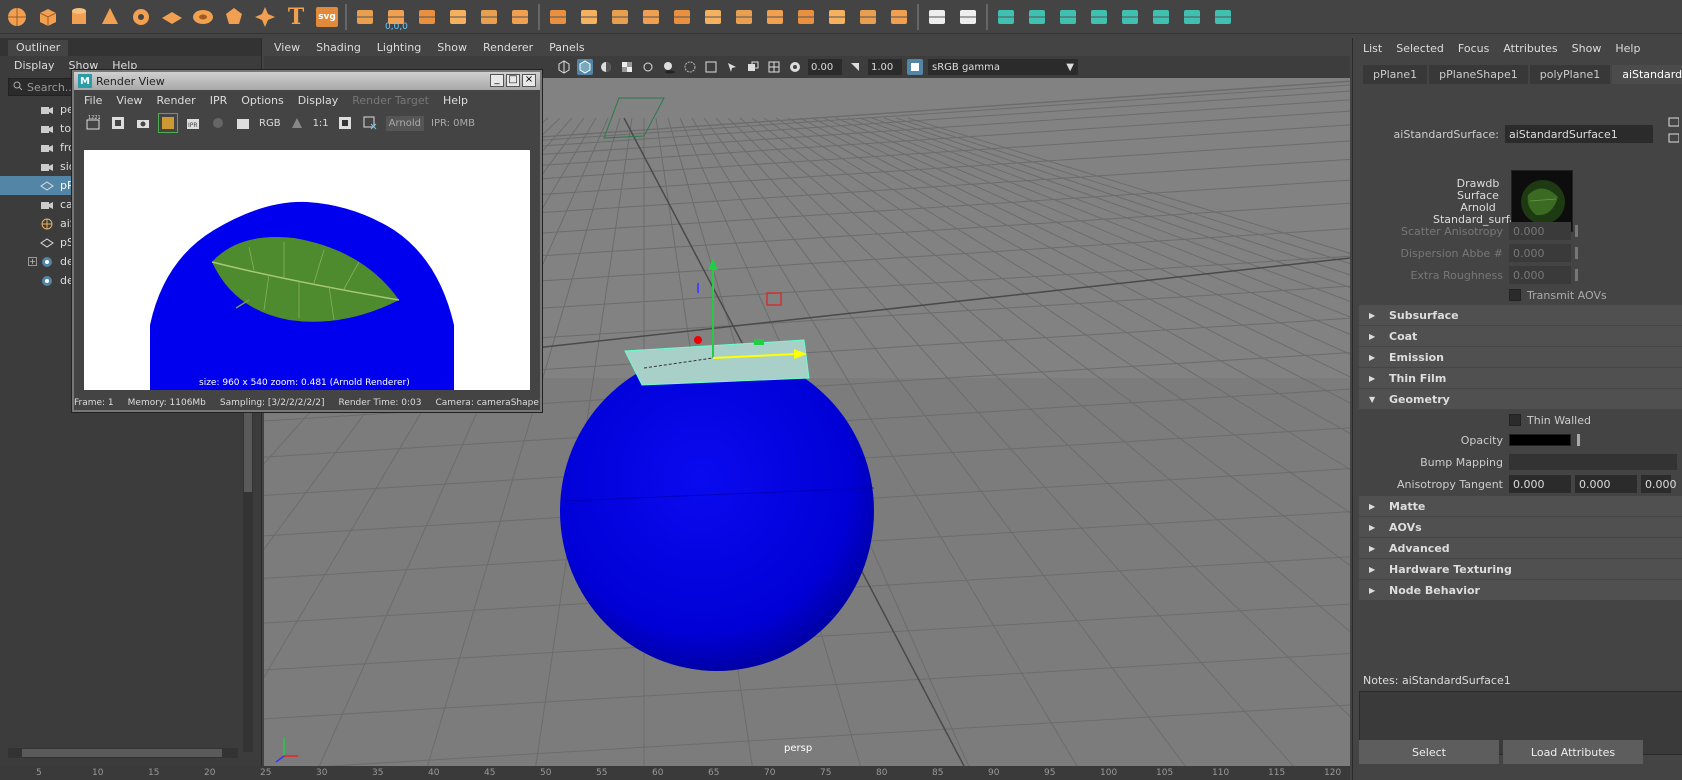 Image resolution: width=1682 pixels, height=780 pixels. What do you see at coordinates (452, 47) in the screenshot?
I see `viewport-menu-show: Show` at bounding box center [452, 47].